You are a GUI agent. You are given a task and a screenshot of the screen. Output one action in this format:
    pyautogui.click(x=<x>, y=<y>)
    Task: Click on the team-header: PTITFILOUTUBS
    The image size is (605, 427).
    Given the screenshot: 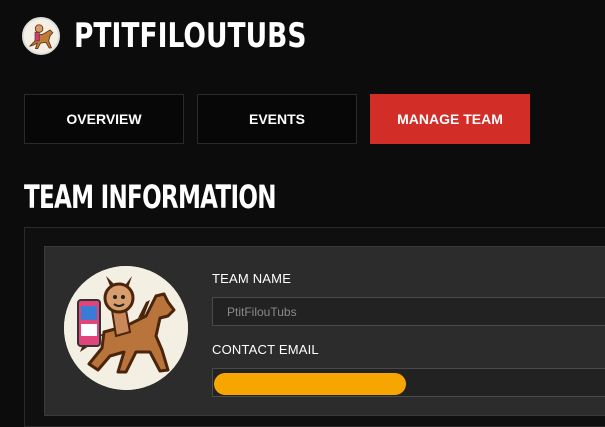 What is the action you would take?
    pyautogui.click(x=197, y=36)
    